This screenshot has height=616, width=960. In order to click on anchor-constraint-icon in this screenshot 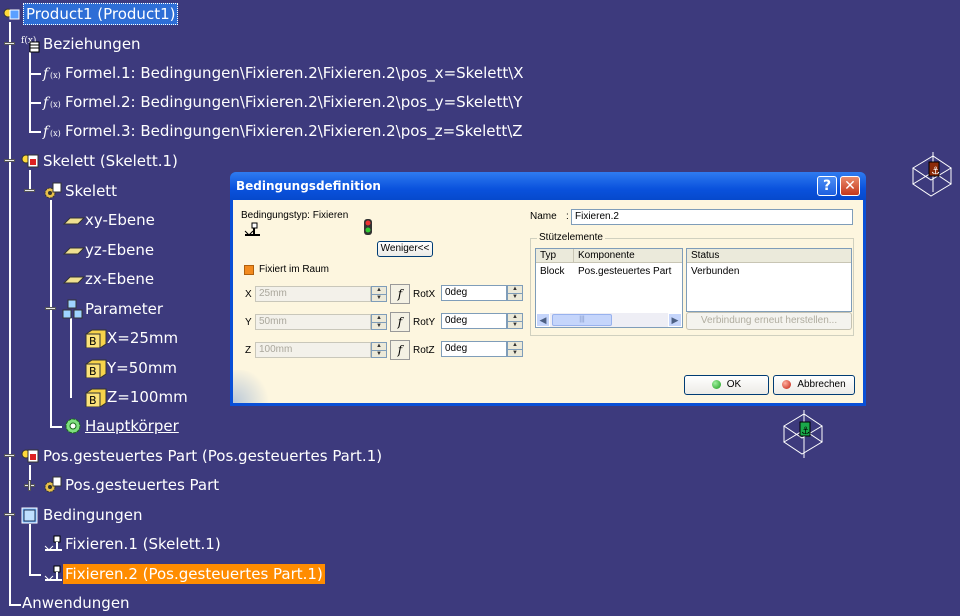, I will do `click(52, 544)`.